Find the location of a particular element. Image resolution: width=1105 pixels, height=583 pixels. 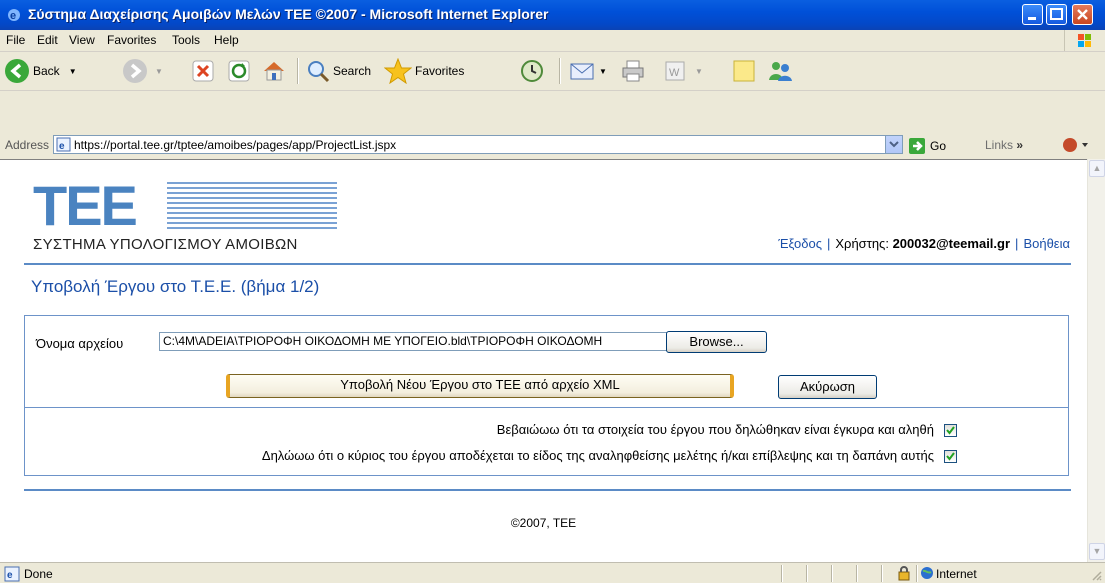

back-button: Back ▼ is located at coordinates (40, 71).